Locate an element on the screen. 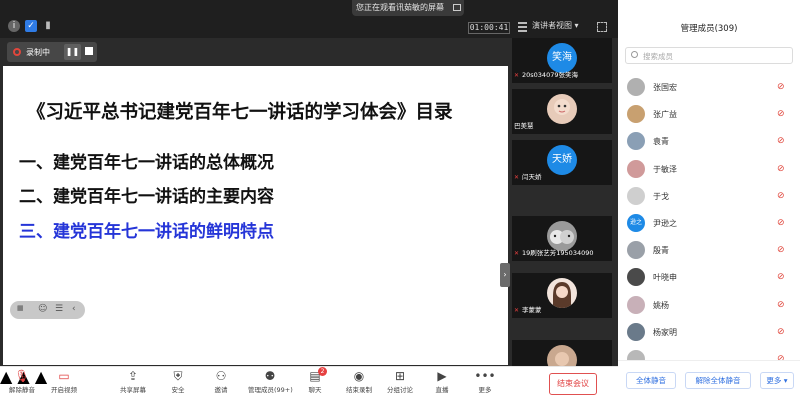  member-name: 于敏泽 is located at coordinates (665, 169).